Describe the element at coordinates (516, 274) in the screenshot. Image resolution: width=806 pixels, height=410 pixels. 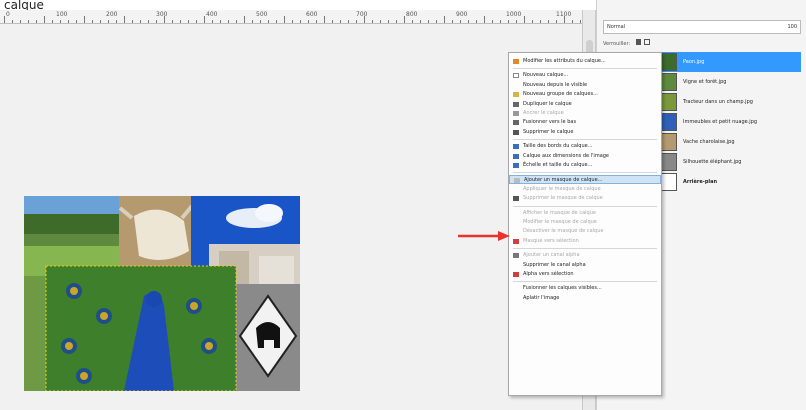
I see `alpha-selection-icon` at that location.